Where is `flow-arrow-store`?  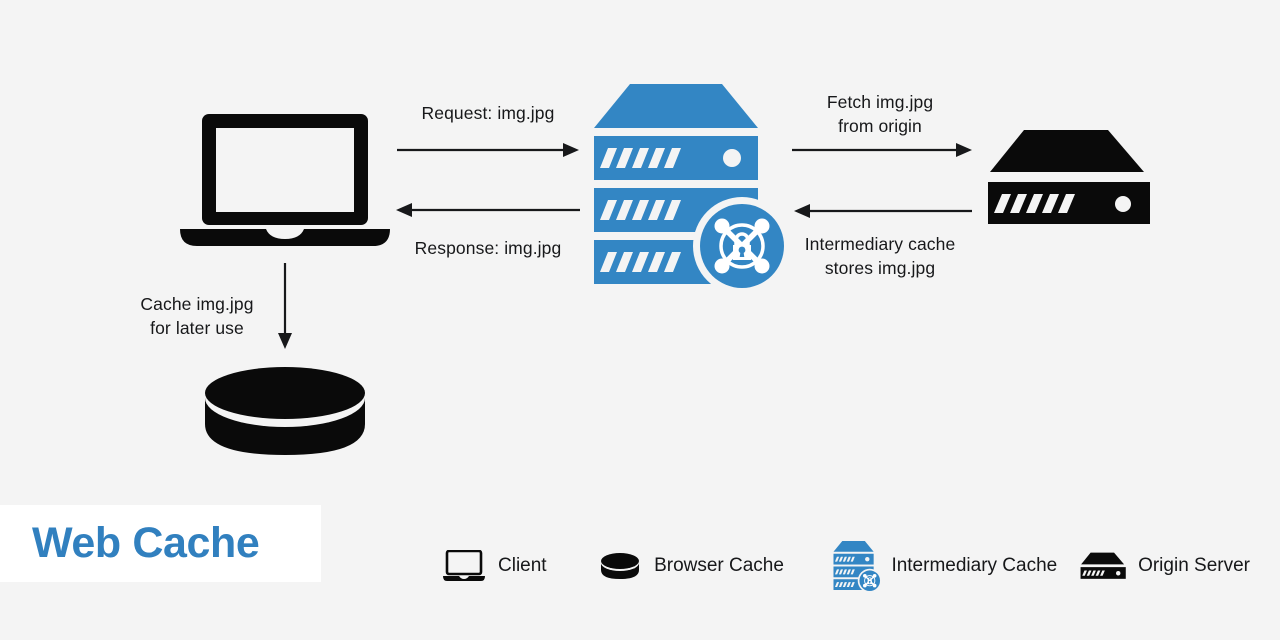
flow-arrow-store is located at coordinates (882, 211).